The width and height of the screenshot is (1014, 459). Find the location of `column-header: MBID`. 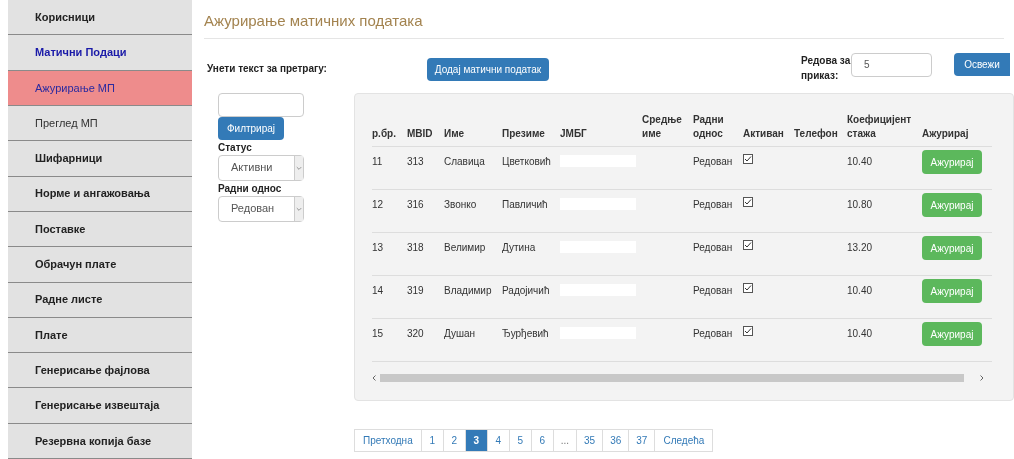

column-header: MBID is located at coordinates (420, 134).